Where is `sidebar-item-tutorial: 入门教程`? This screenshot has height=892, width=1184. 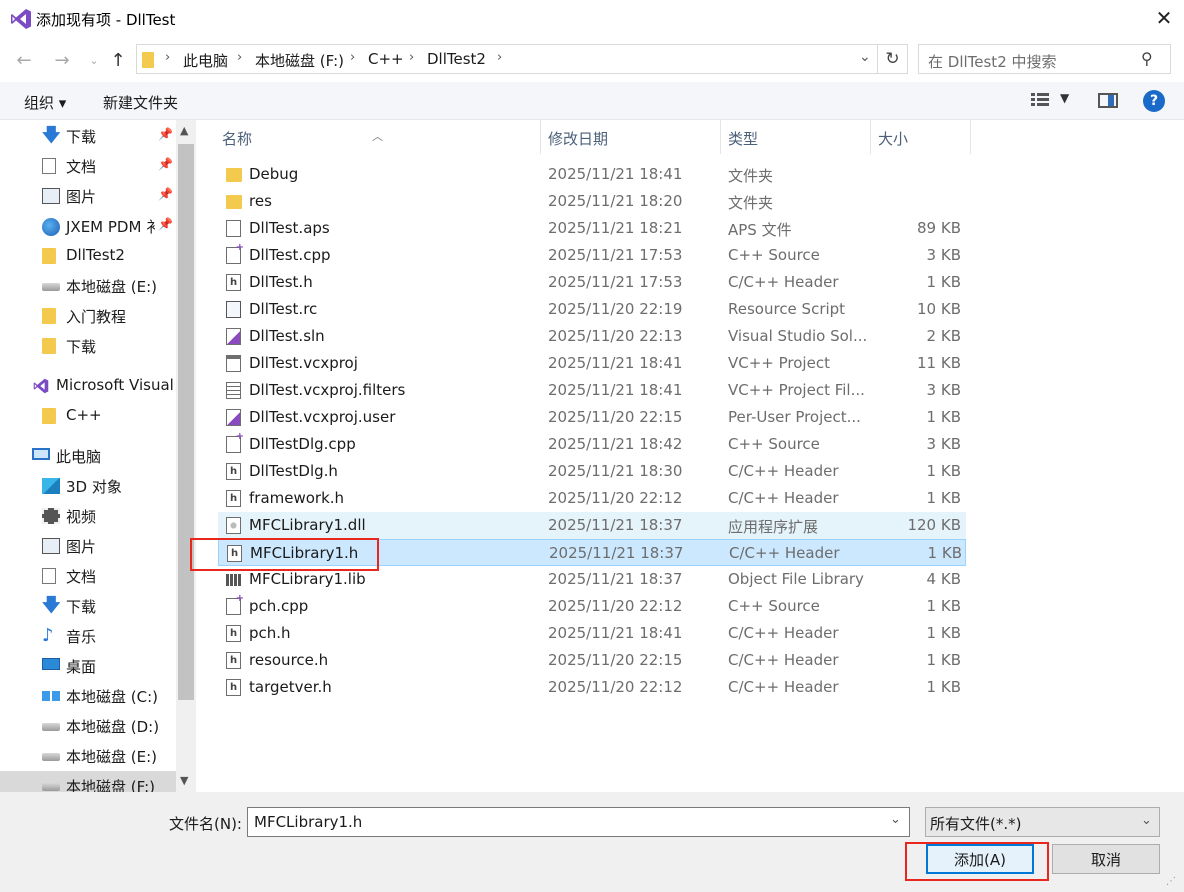 sidebar-item-tutorial: 入门教程 is located at coordinates (88, 316).